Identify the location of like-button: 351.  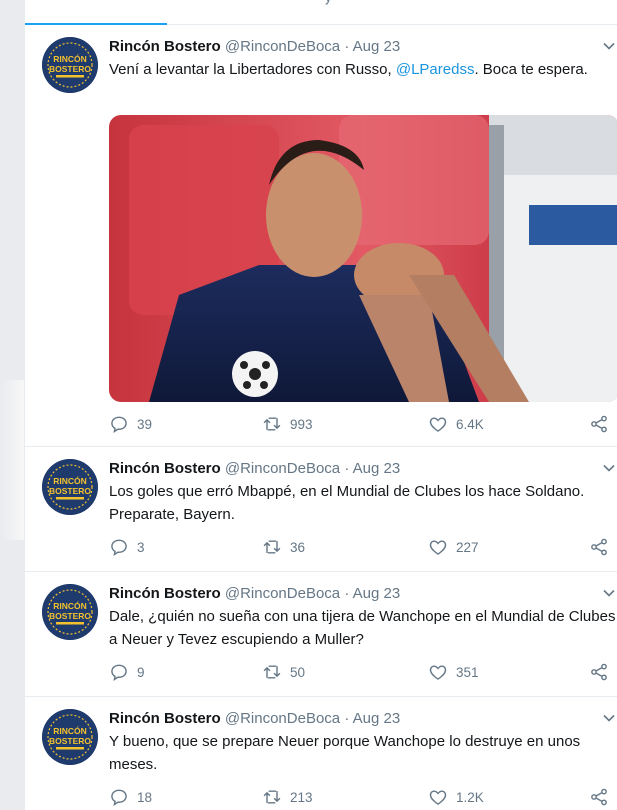
(453, 672).